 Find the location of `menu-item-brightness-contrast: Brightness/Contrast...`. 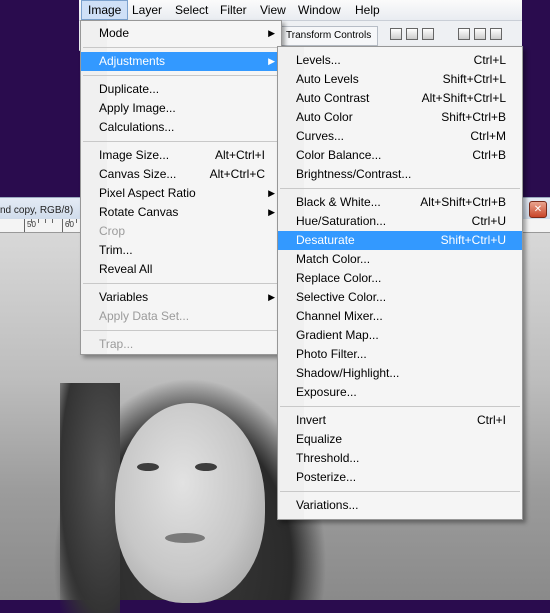

menu-item-brightness-contrast: Brightness/Contrast... is located at coordinates (400, 174).